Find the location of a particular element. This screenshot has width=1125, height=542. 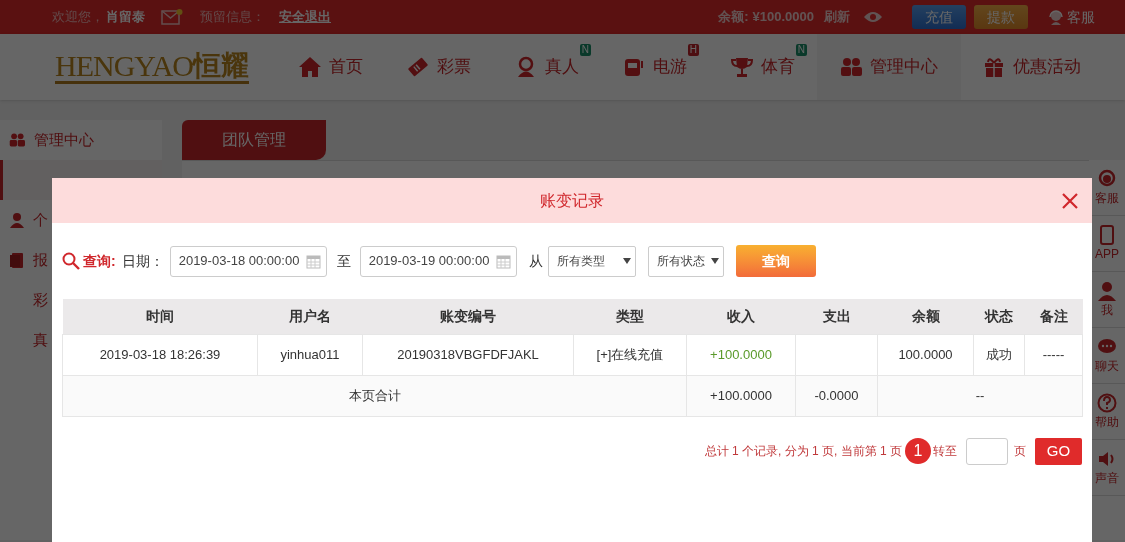

total-cell: -- is located at coordinates (980, 395).